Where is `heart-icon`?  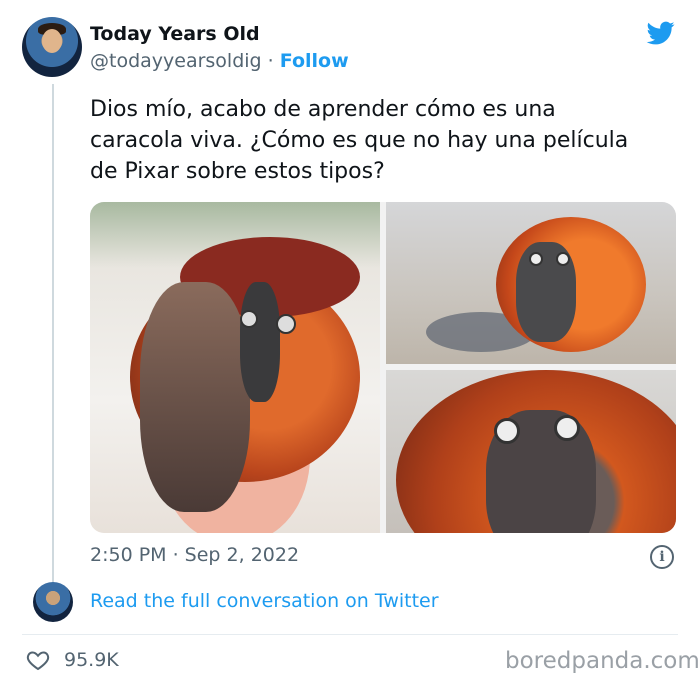 heart-icon is located at coordinates (38, 660).